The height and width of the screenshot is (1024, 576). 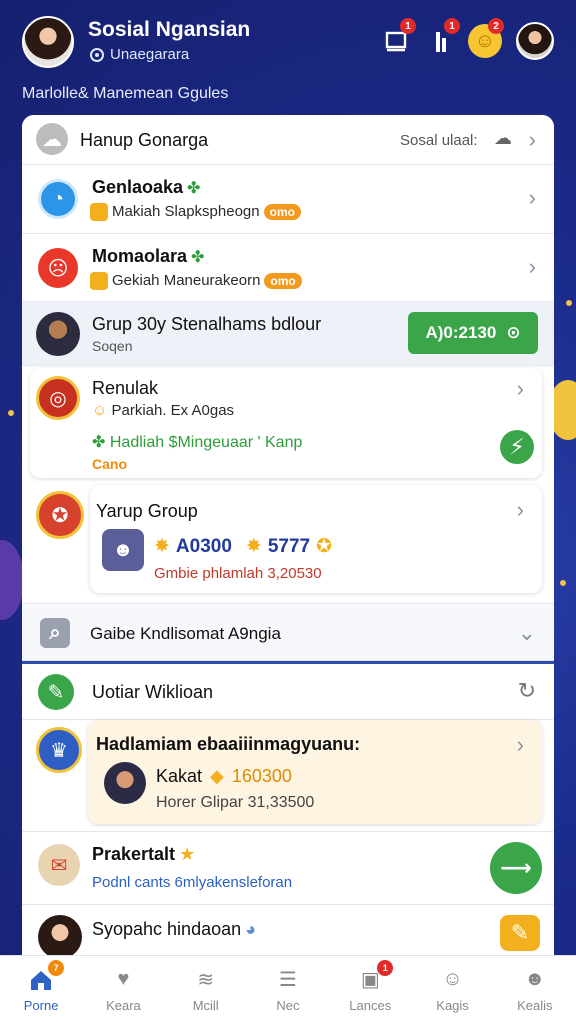 What do you see at coordinates (146, 187) in the screenshot?
I see `item-title: Genlaoaka ✤` at bounding box center [146, 187].